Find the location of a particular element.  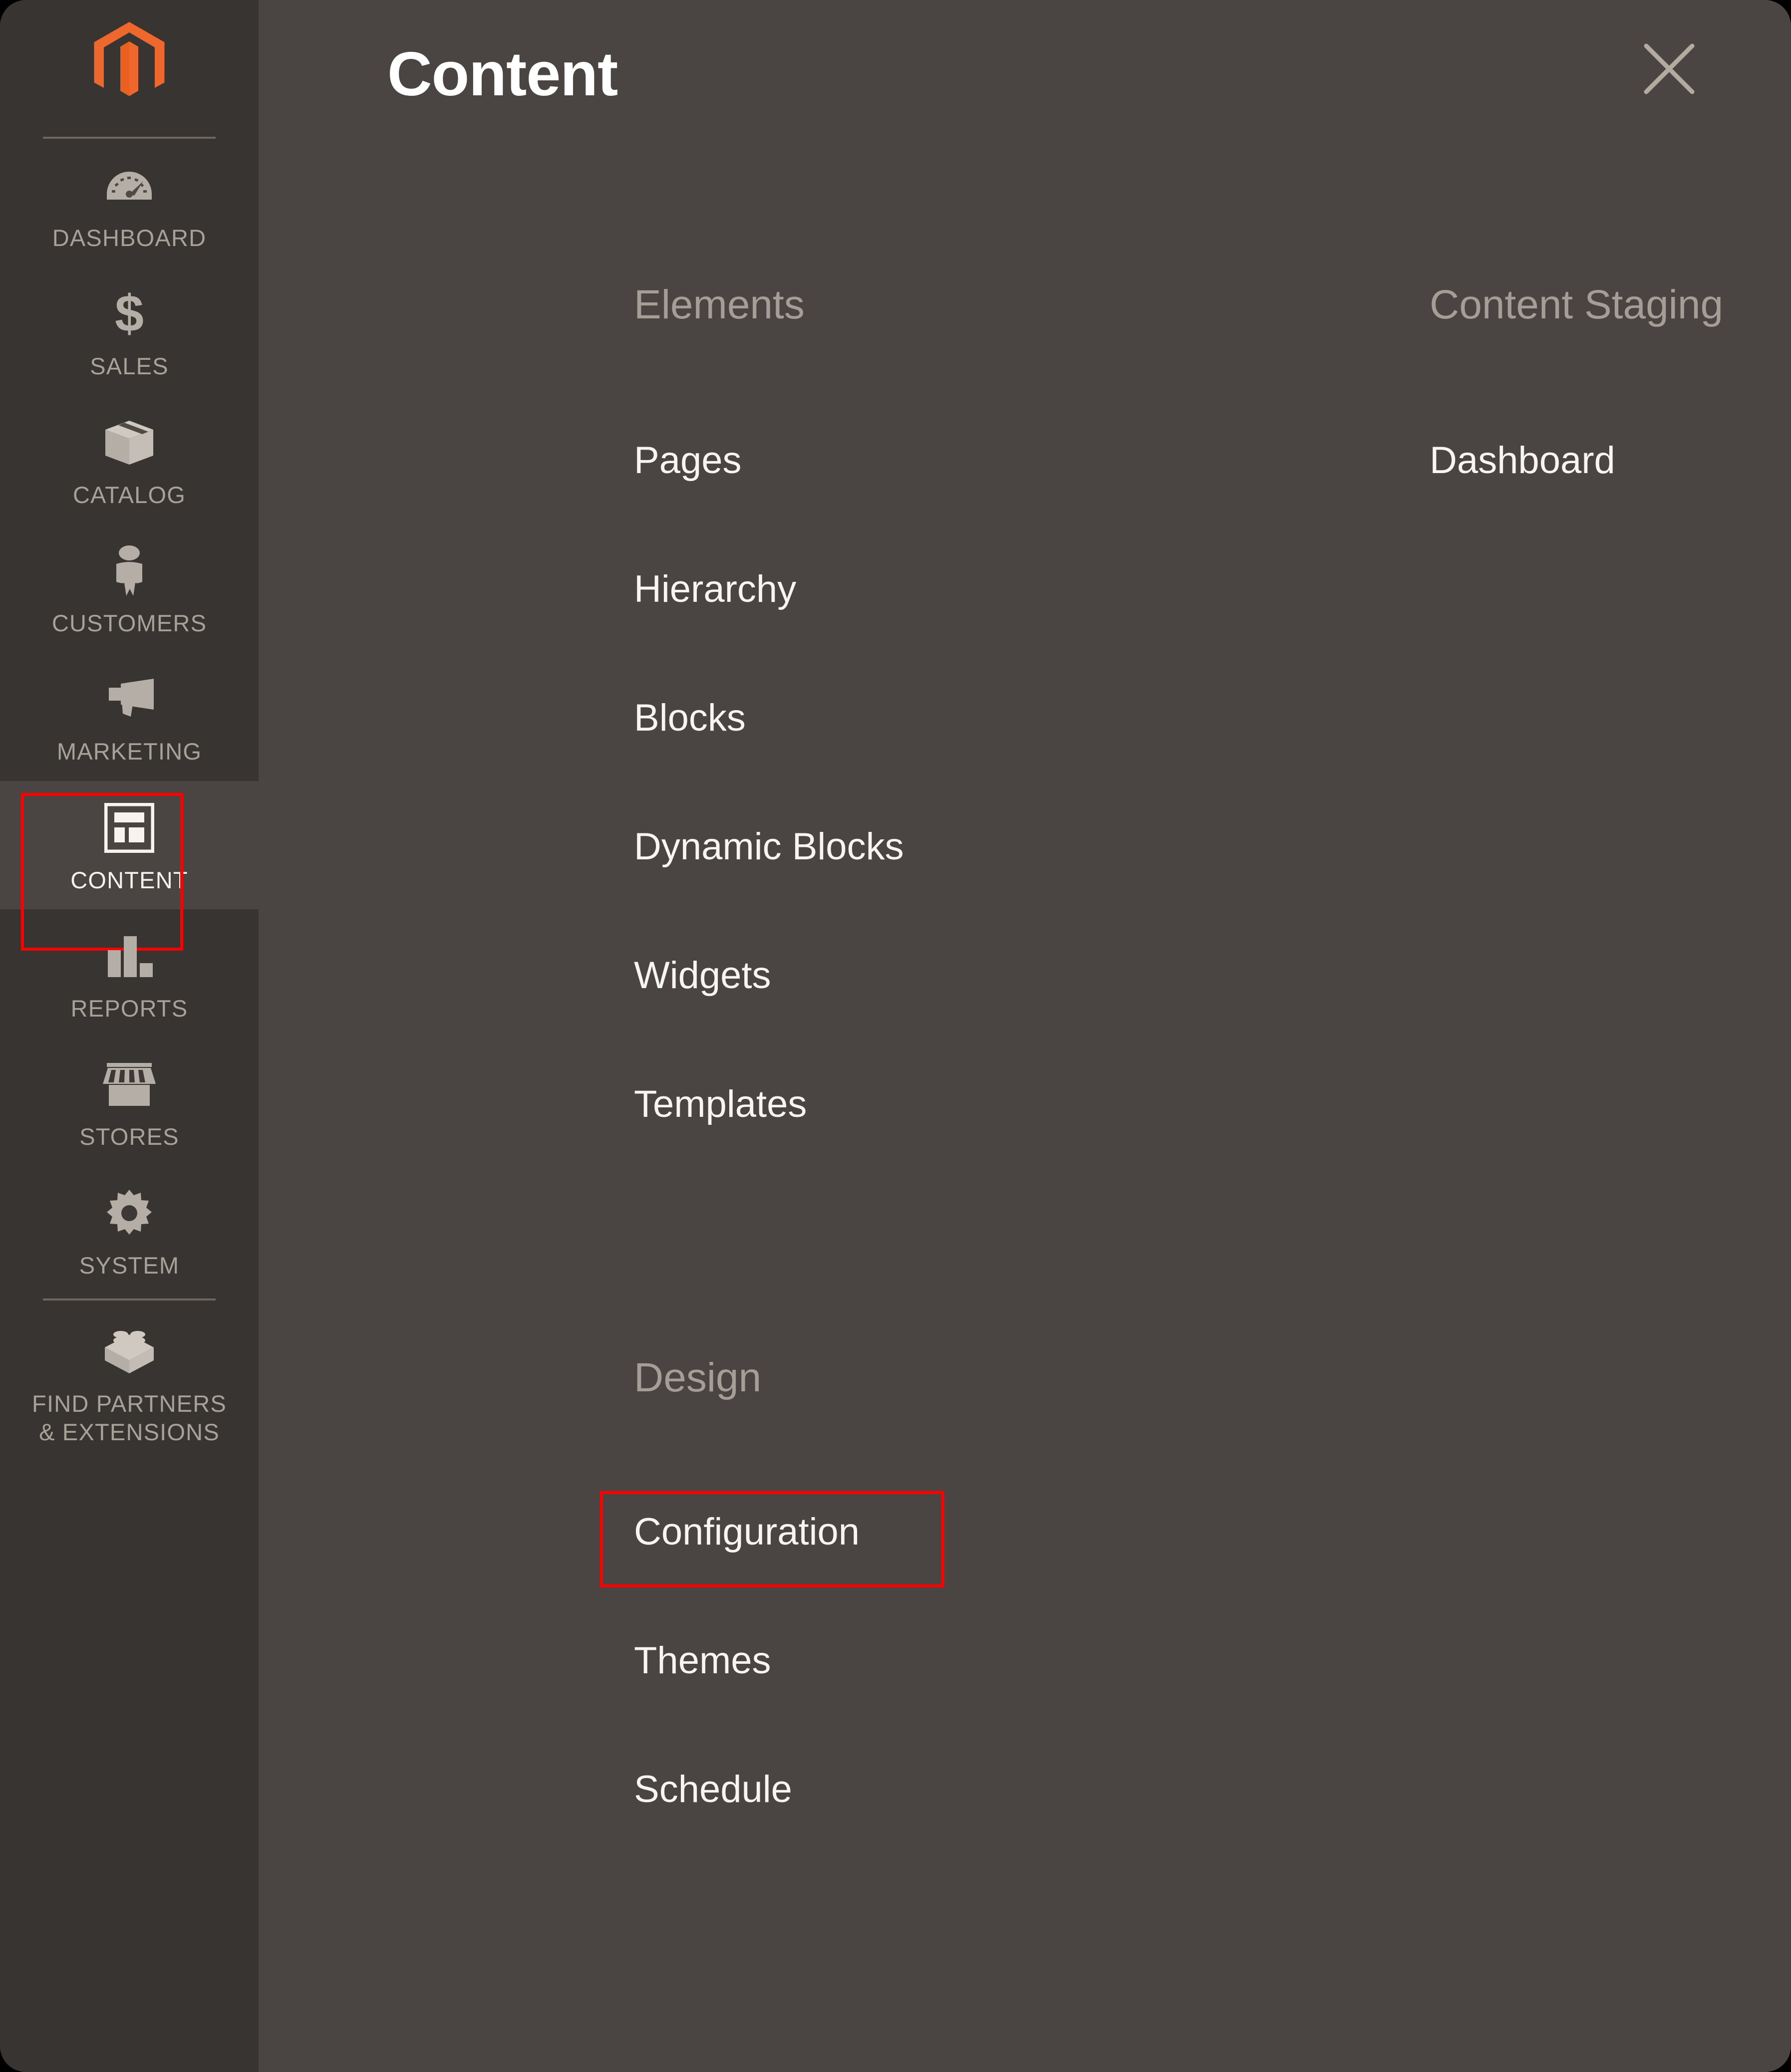

menu-item-label: Widgets is located at coordinates (702, 976).